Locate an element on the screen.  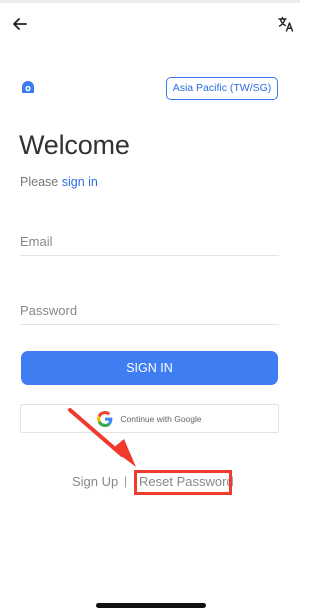
signin-link: sign in is located at coordinates (80, 182).